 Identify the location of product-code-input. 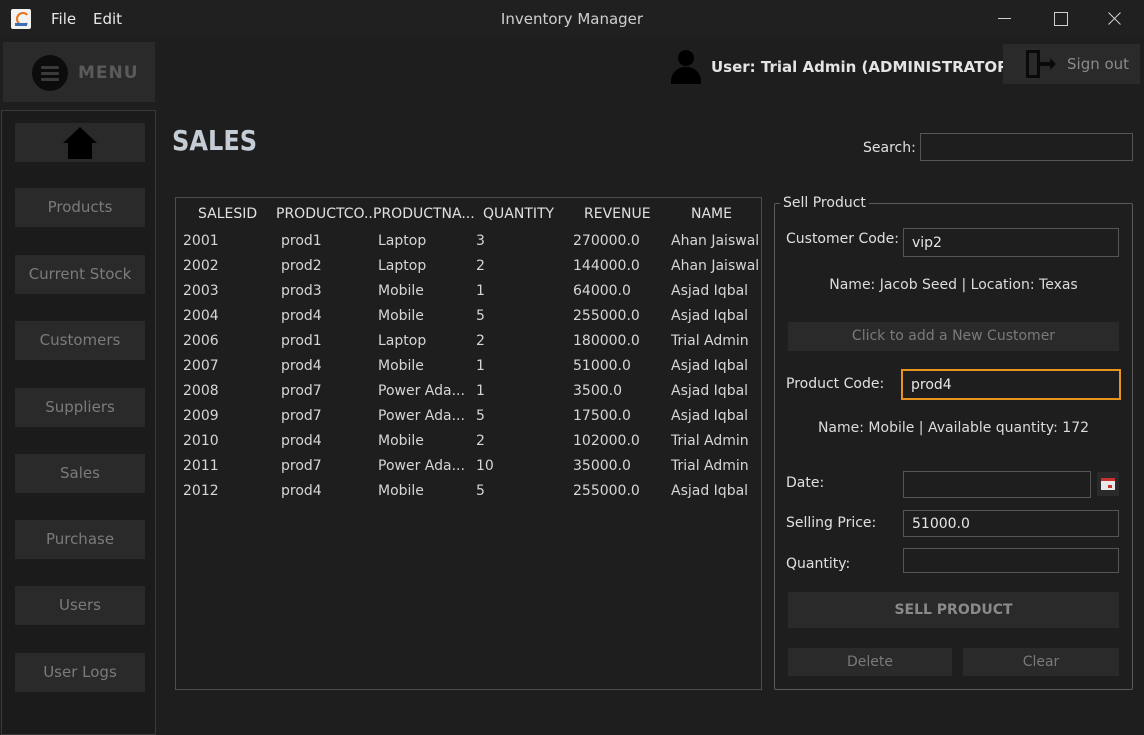
(1011, 384).